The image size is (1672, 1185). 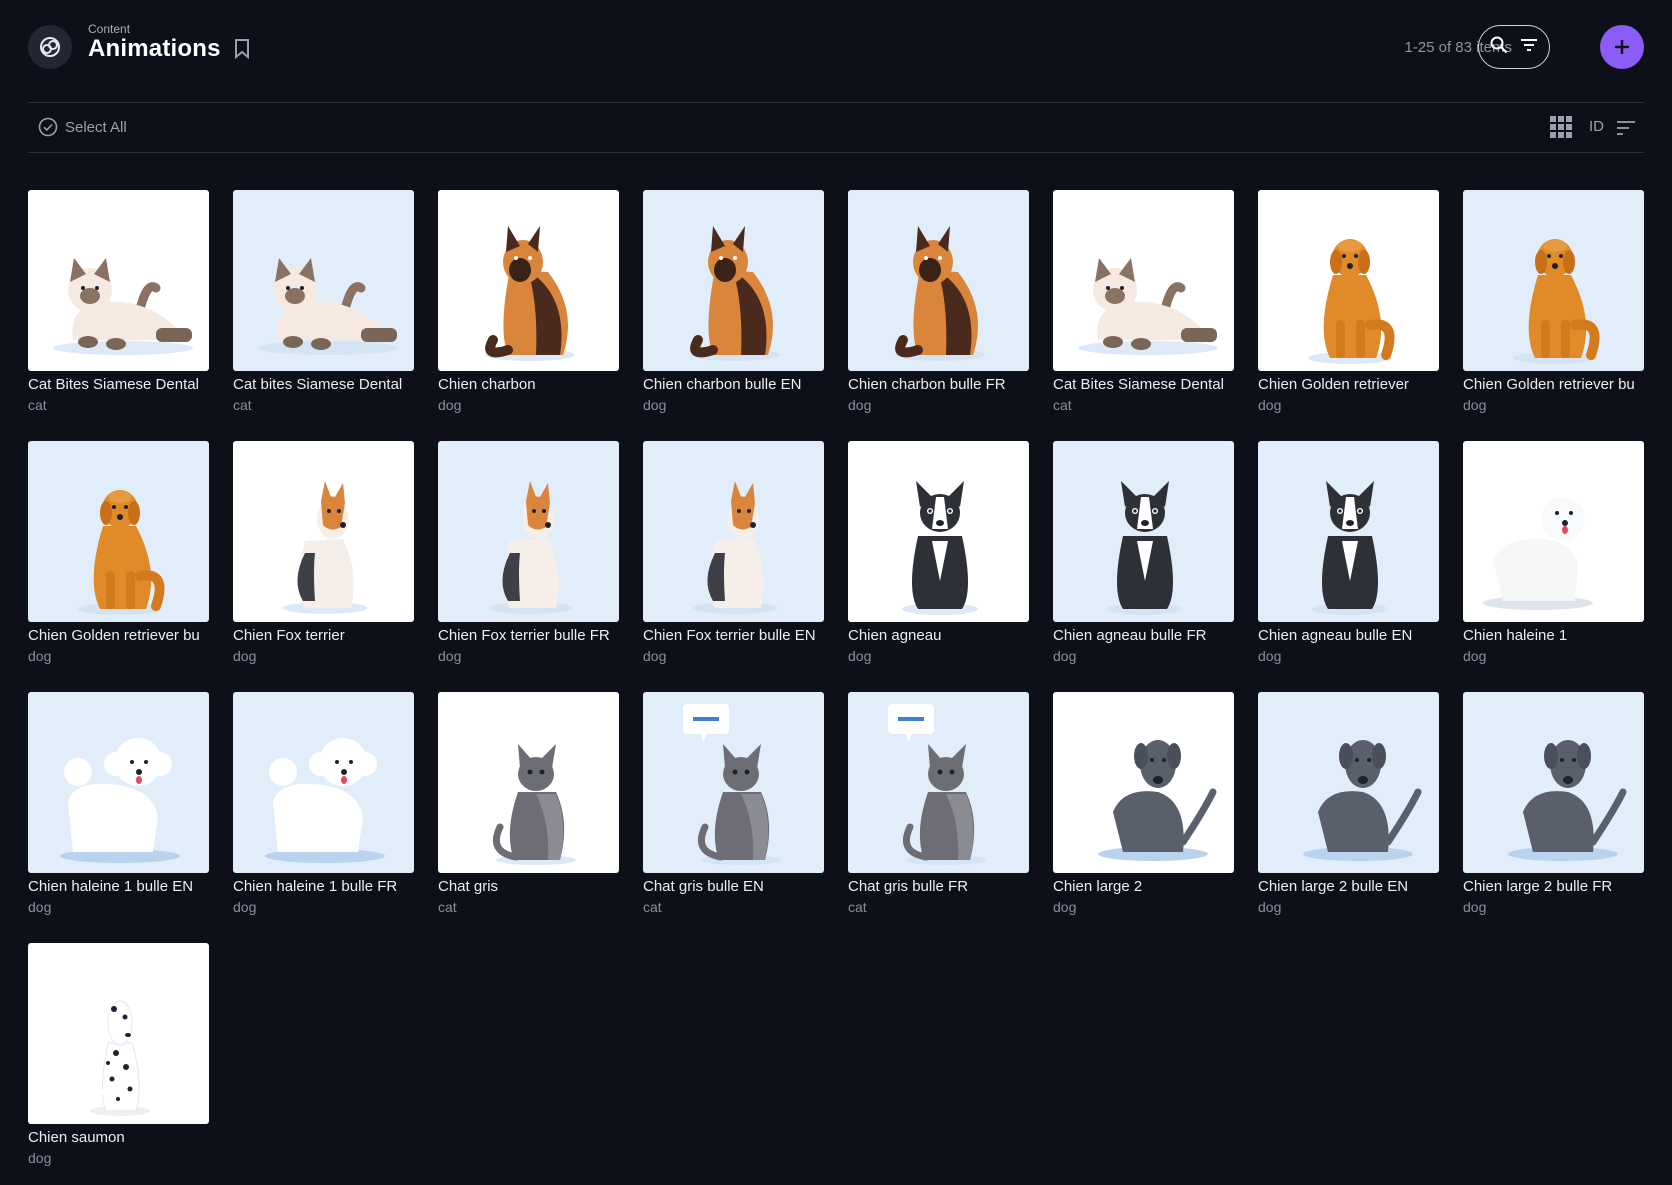 I want to click on animation-card: Chien charbon bulle FR dog, so click(x=938, y=301).